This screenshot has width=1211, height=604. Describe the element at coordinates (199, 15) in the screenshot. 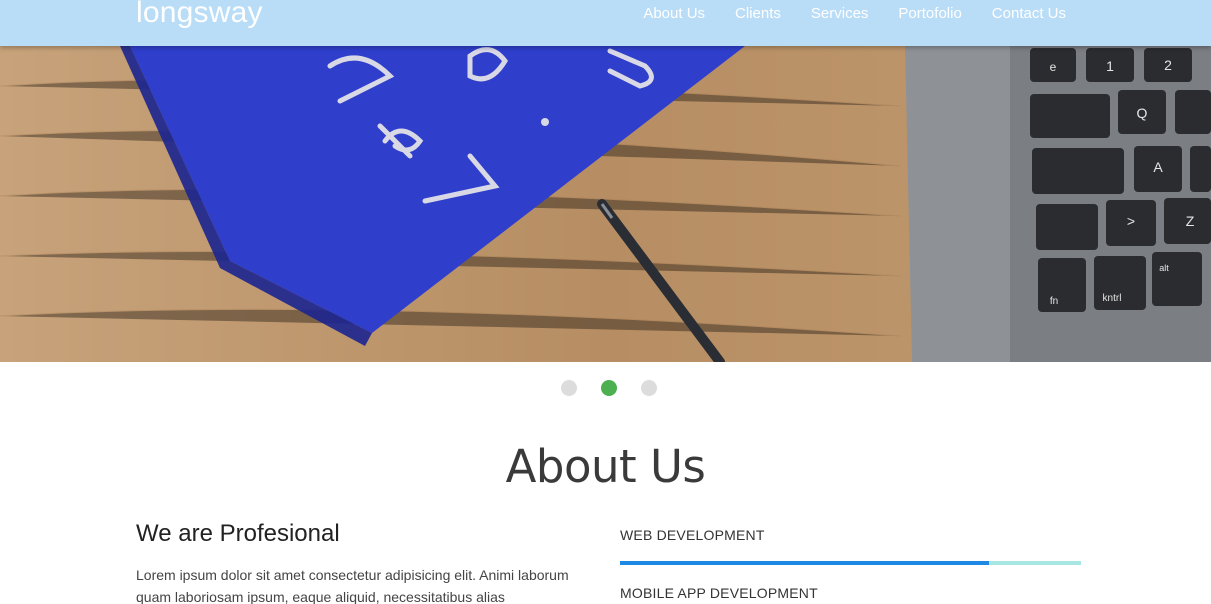

I see `brand-logo: longsway` at that location.